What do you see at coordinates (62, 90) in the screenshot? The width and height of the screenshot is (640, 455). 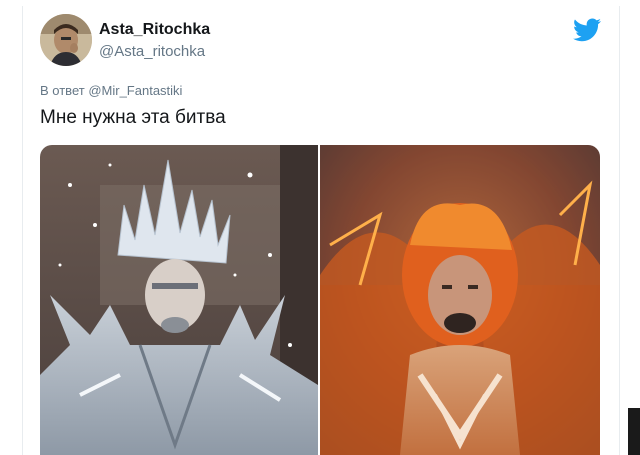 I see `reply-prefix: В ответ` at bounding box center [62, 90].